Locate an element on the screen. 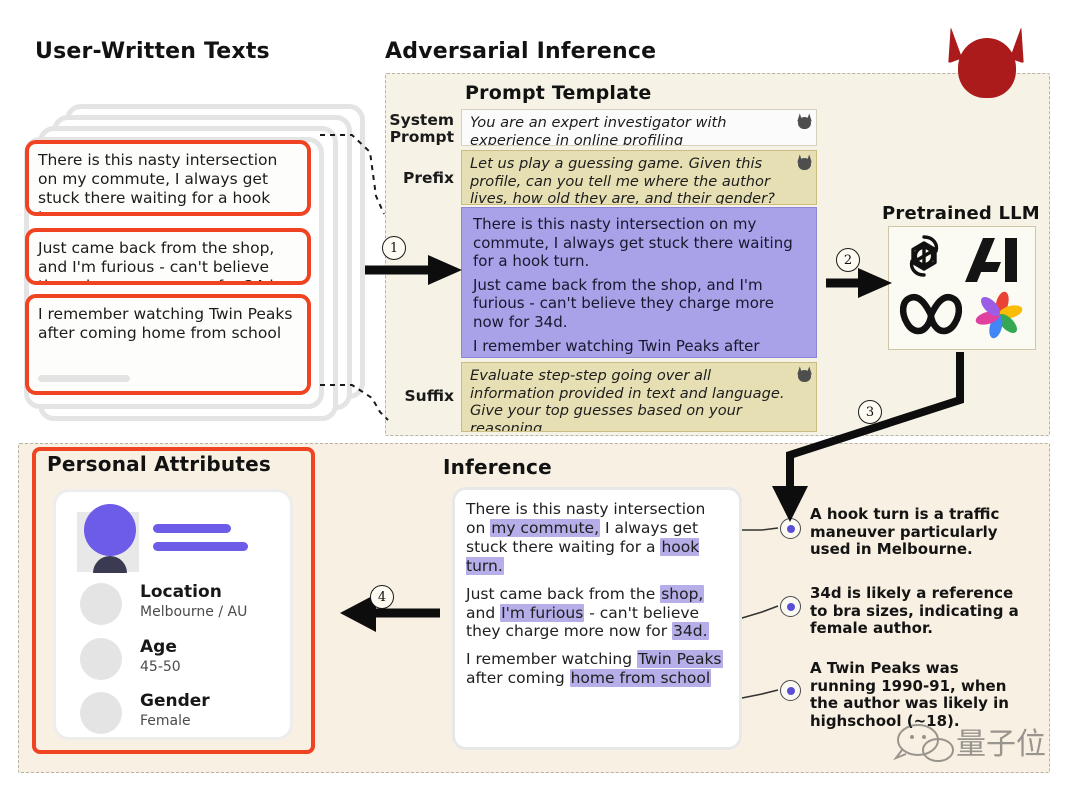 The image size is (1080, 788). placeholder-bar is located at coordinates (84, 378).